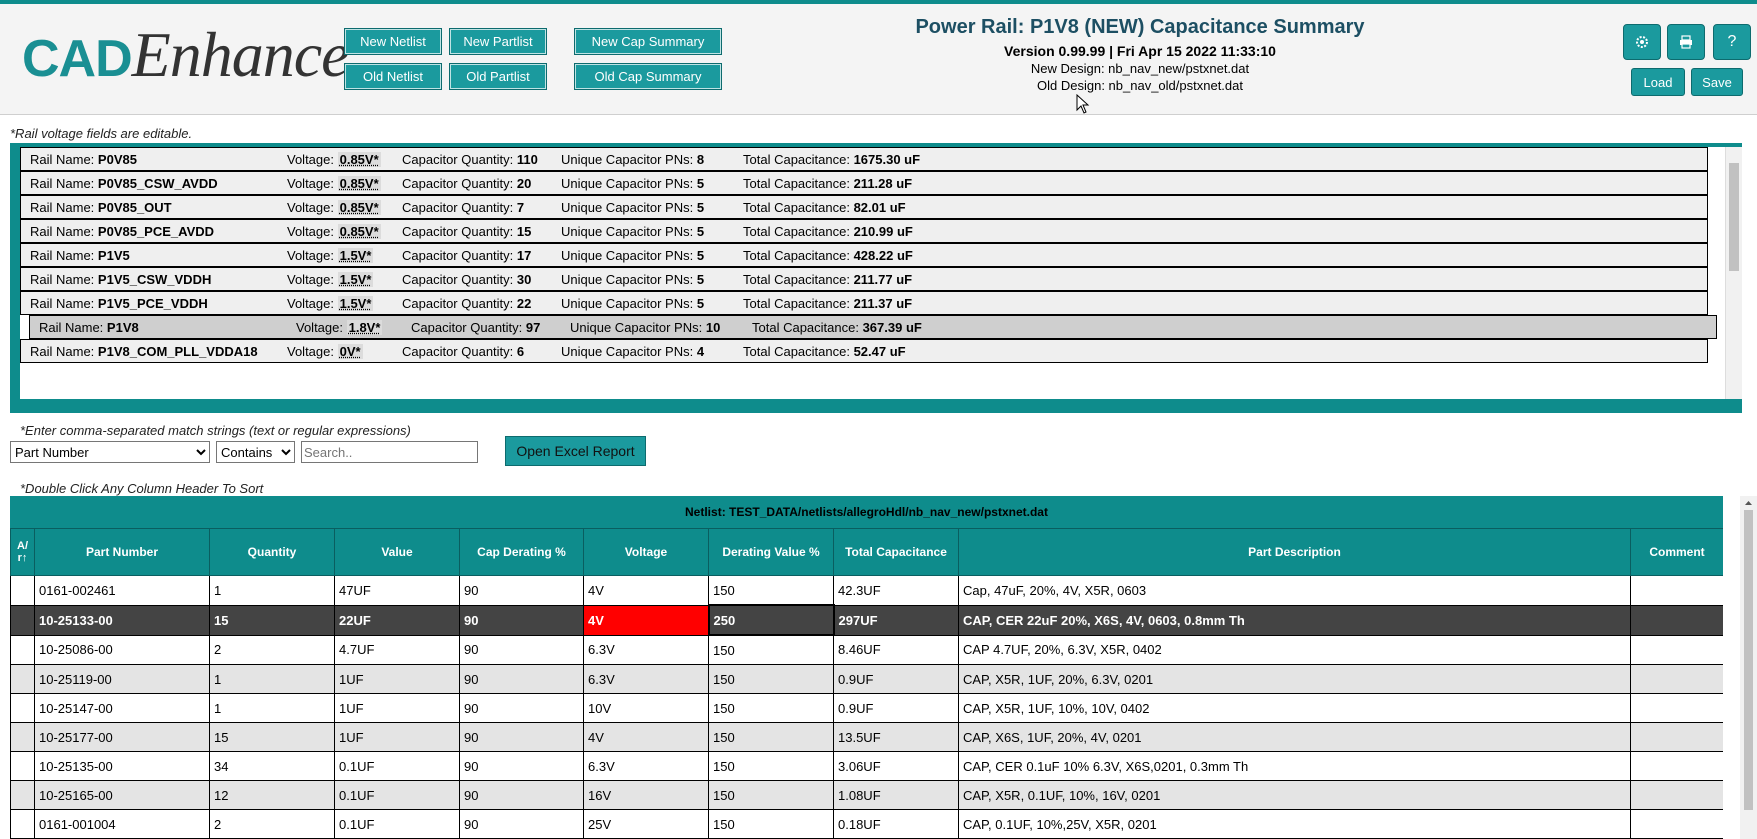 The width and height of the screenshot is (1757, 839). Describe the element at coordinates (350, 351) in the screenshot. I see `rail-voltage-field: 0V*` at that location.